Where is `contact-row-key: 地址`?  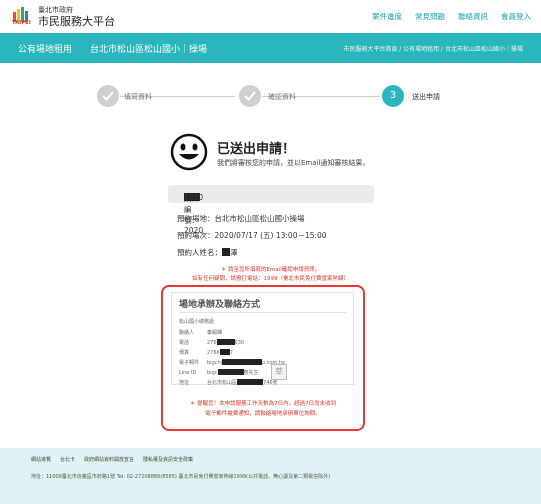
contact-row-key: 地址 is located at coordinates (184, 383).